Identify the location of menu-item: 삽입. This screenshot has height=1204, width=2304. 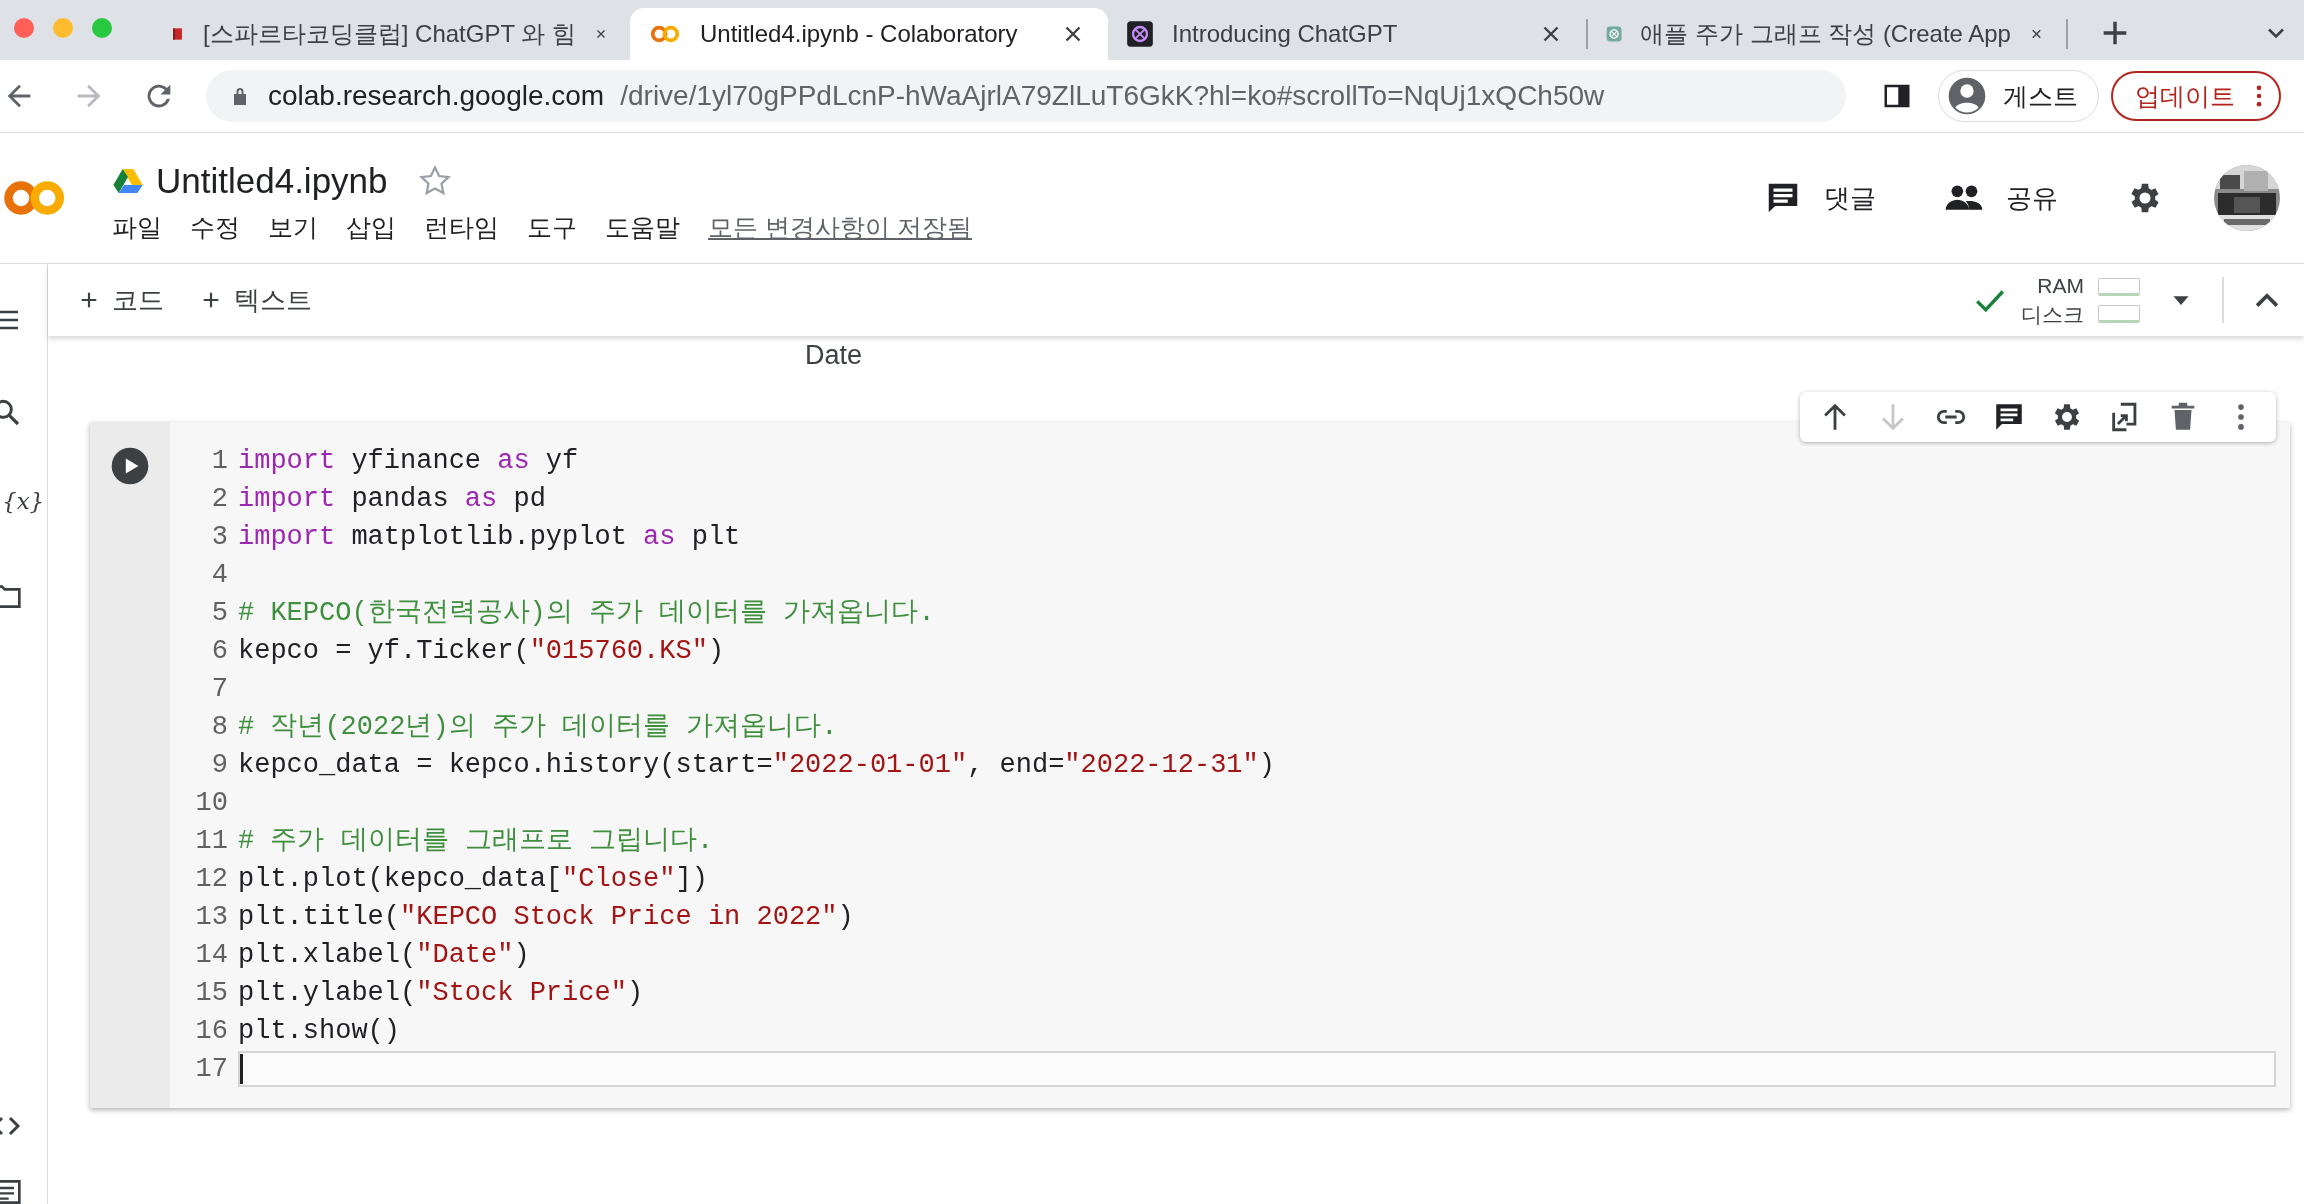
(371, 227).